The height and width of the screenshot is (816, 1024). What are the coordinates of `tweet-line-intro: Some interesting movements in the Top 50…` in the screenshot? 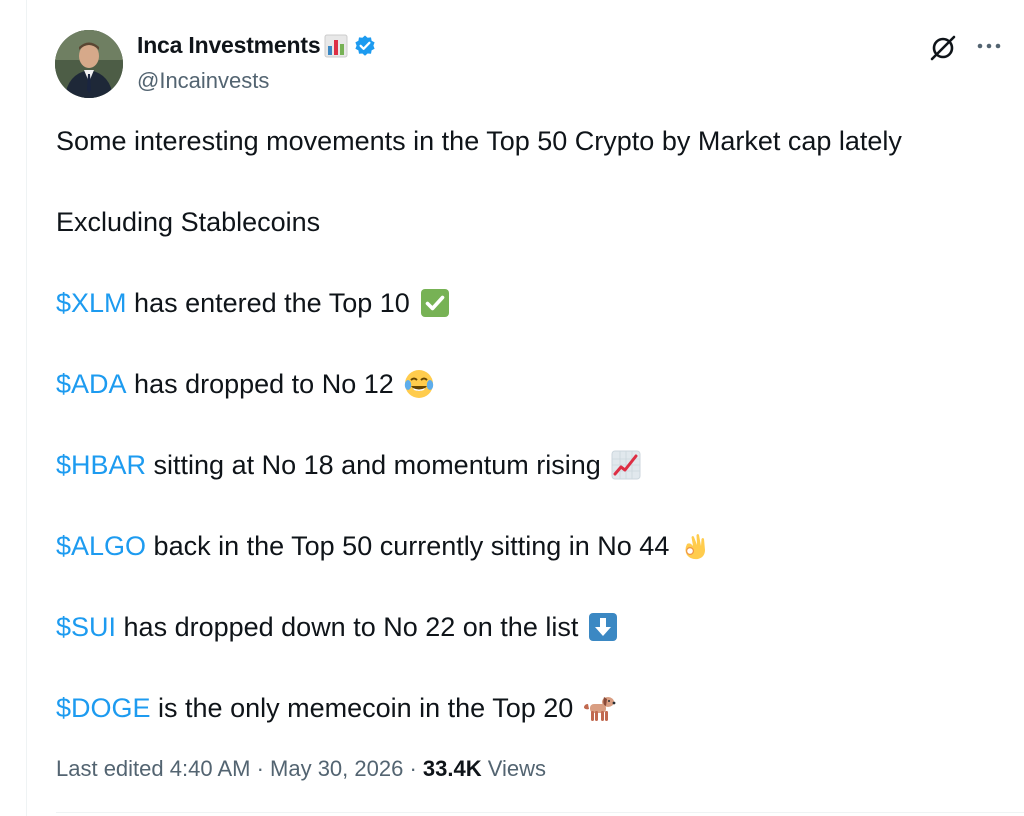 It's located at (479, 141).